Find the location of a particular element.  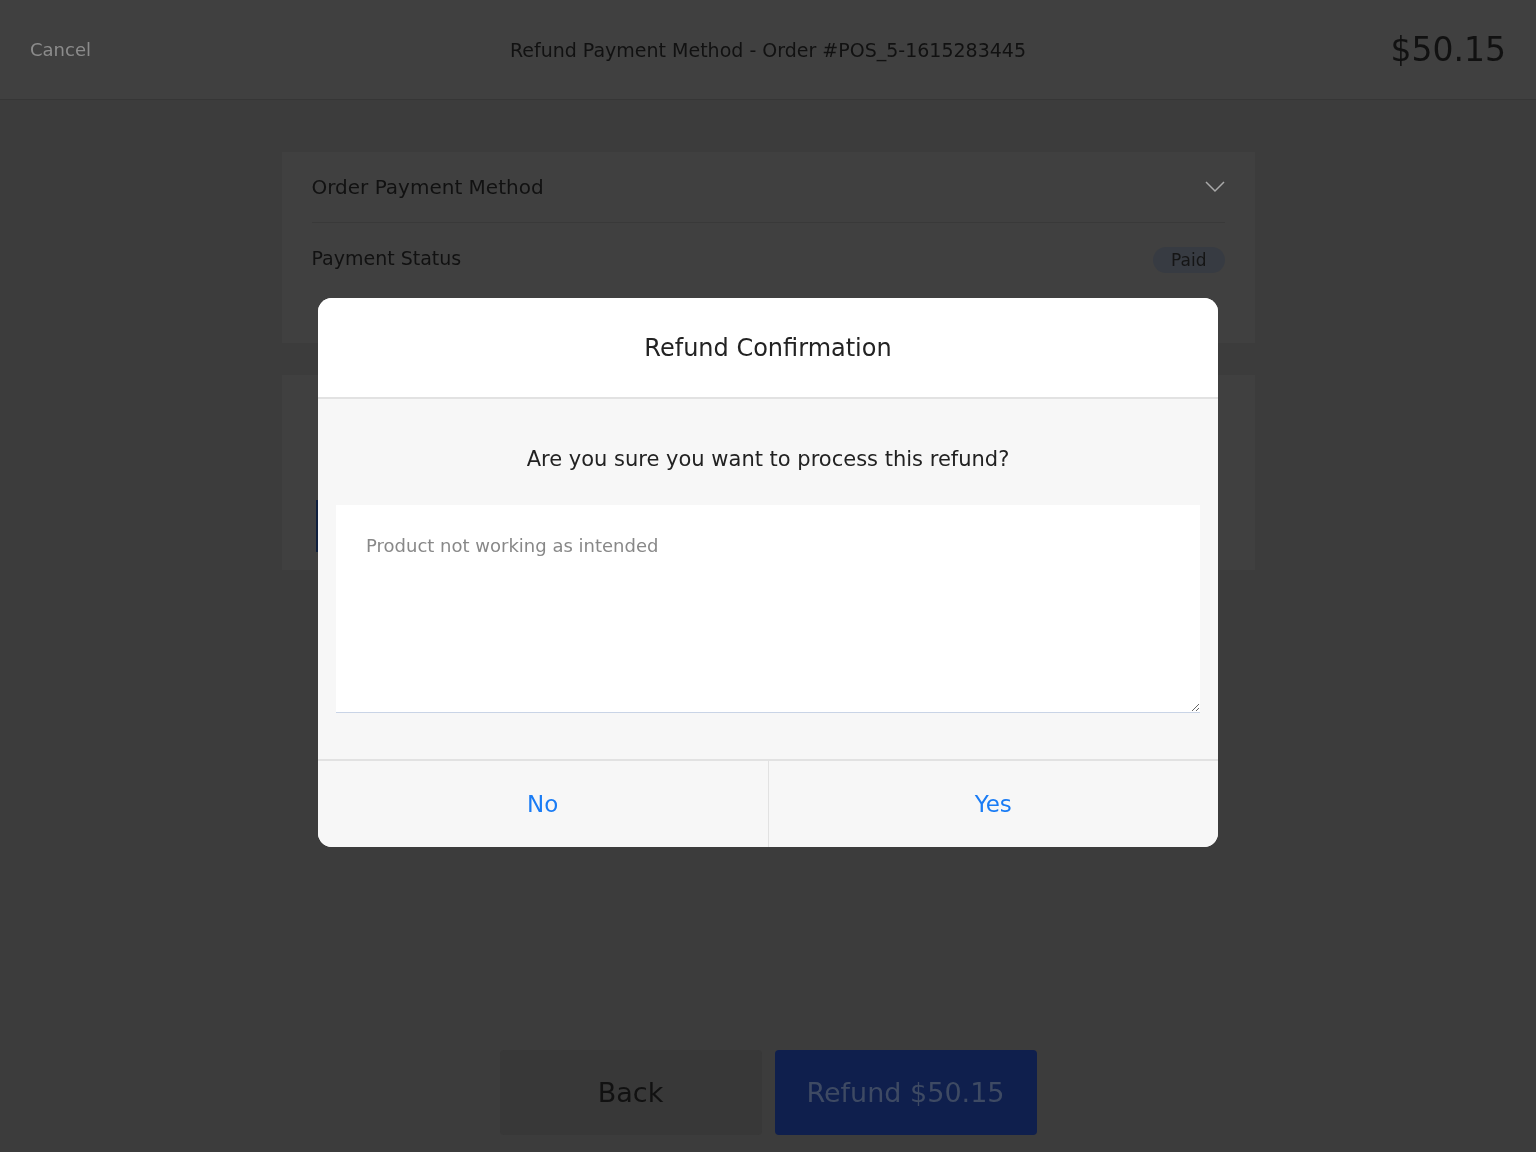

dialog-message: Are you sure you want to process this refund? is located at coordinates (768, 459).